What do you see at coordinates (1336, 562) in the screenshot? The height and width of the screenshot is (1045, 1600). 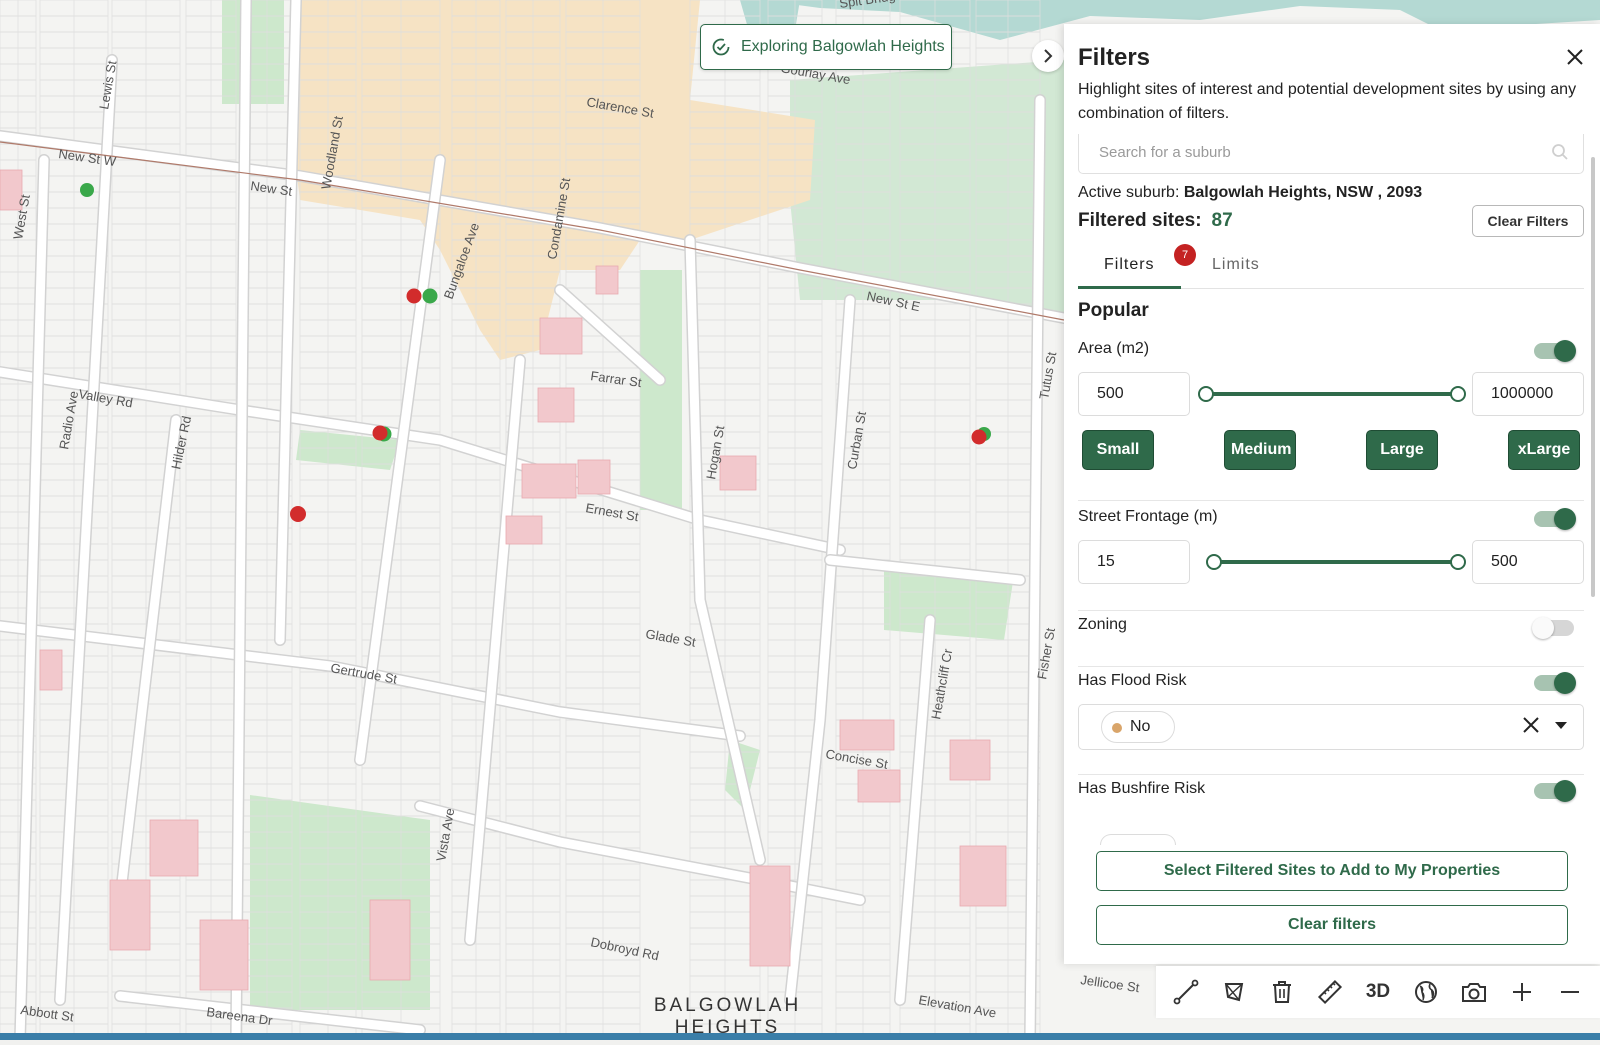 I see `frontage-slider-track` at bounding box center [1336, 562].